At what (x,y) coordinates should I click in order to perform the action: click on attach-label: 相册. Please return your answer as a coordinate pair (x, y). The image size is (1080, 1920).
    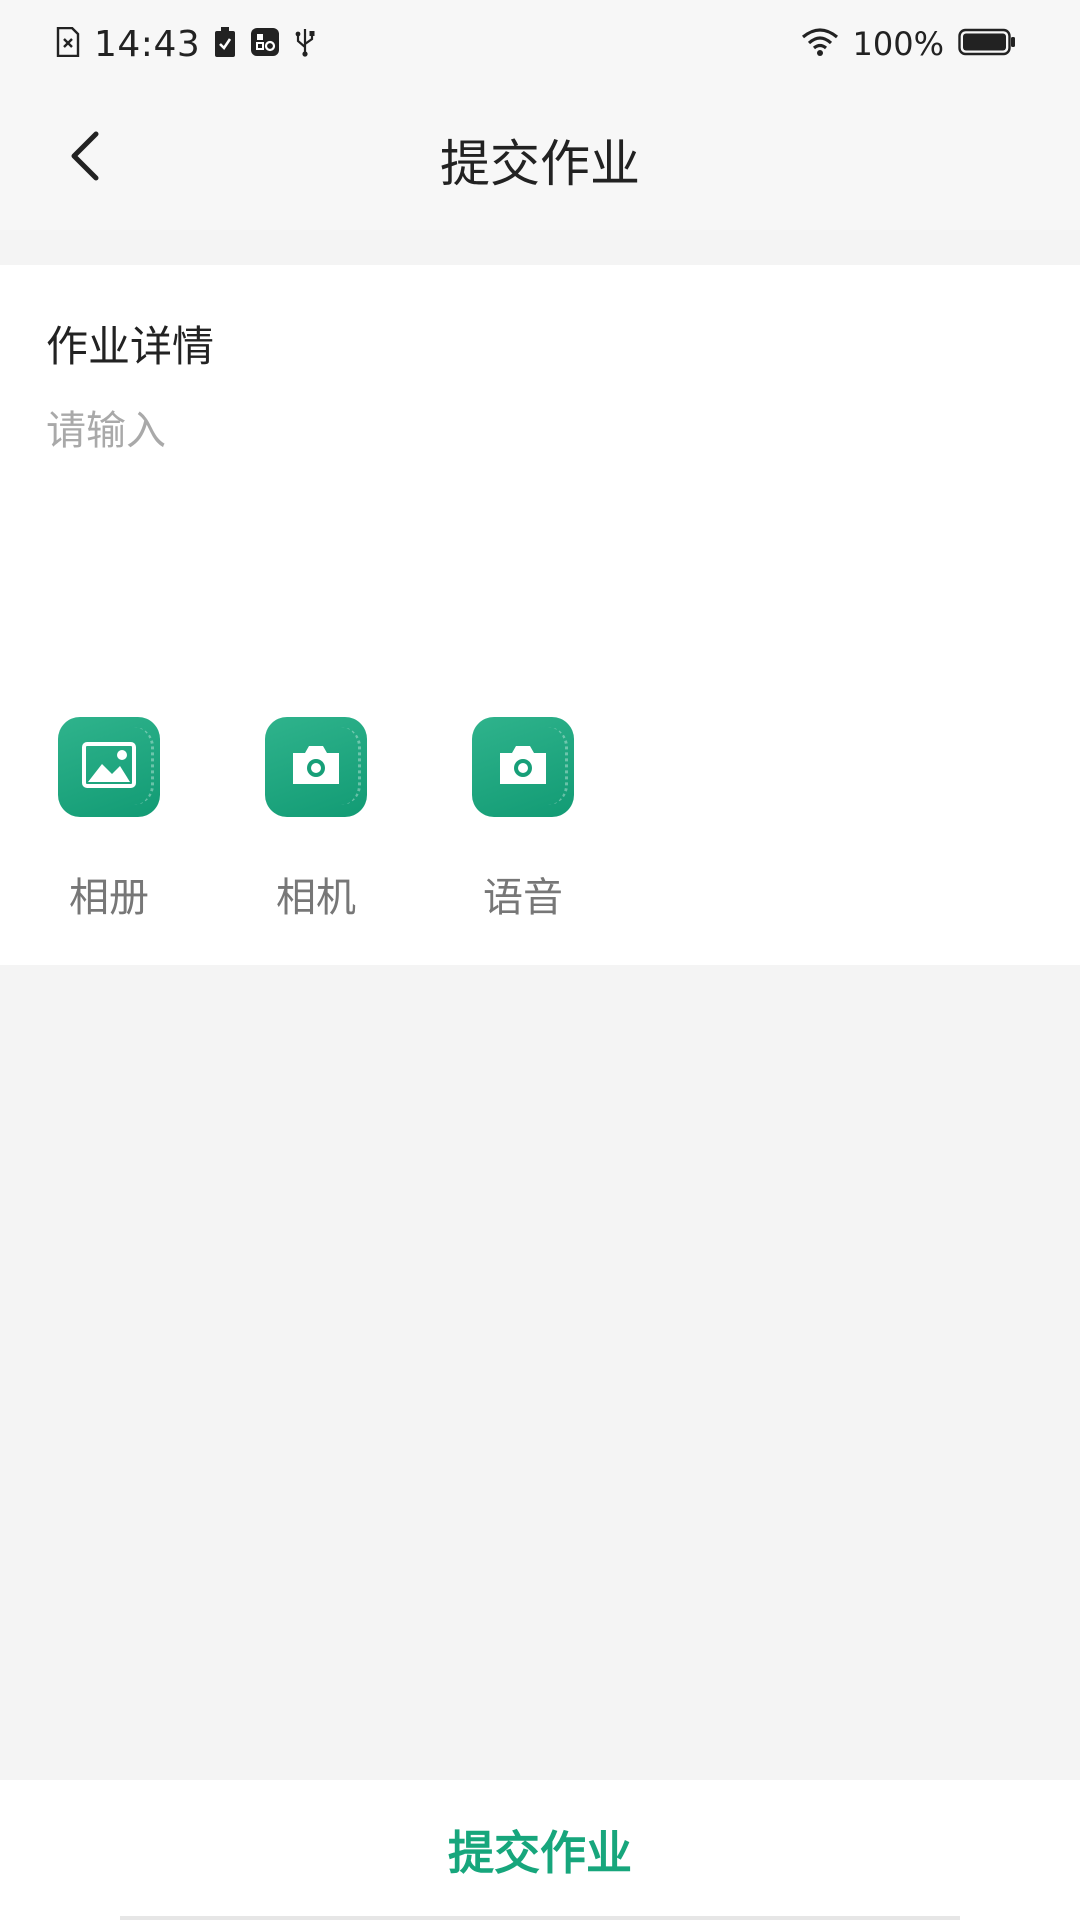
    Looking at the image, I should click on (109, 898).